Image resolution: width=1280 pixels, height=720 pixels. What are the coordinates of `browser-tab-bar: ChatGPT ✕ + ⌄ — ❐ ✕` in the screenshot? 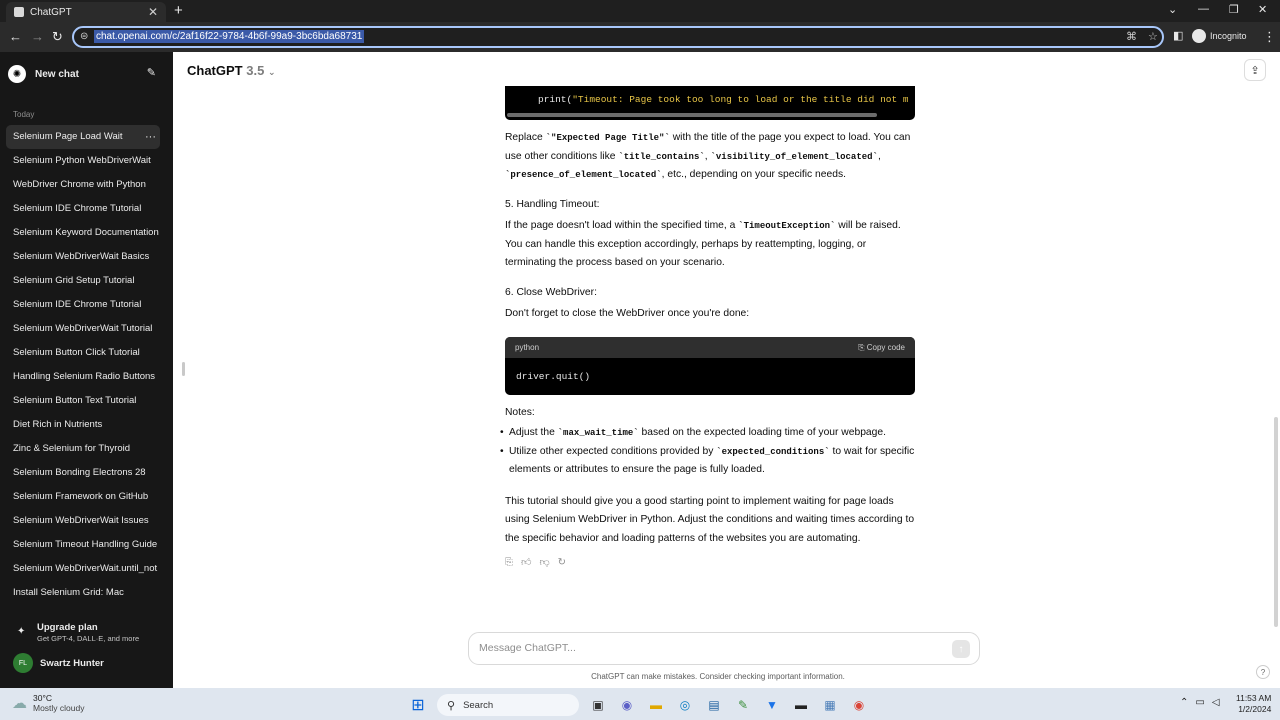 It's located at (640, 11).